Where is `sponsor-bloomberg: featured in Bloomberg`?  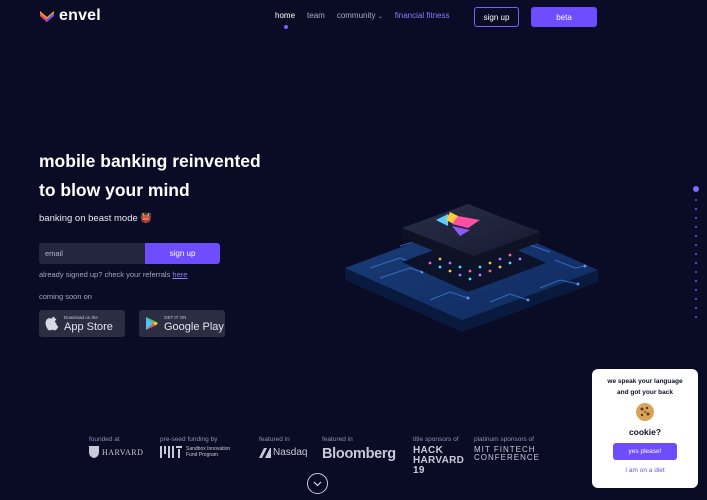 sponsor-bloomberg: featured in Bloomberg is located at coordinates (359, 449).